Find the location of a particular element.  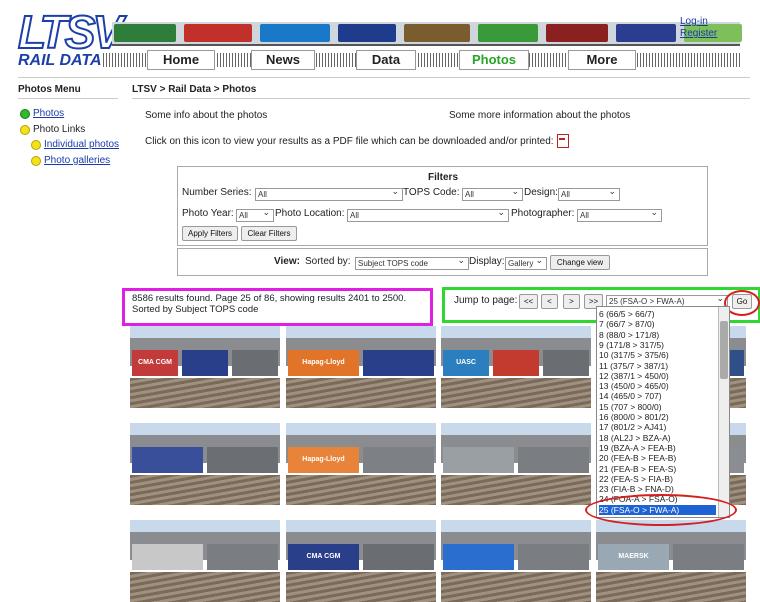

page-option: 20 (FEA-B > FEA-B) is located at coordinates (657, 458).